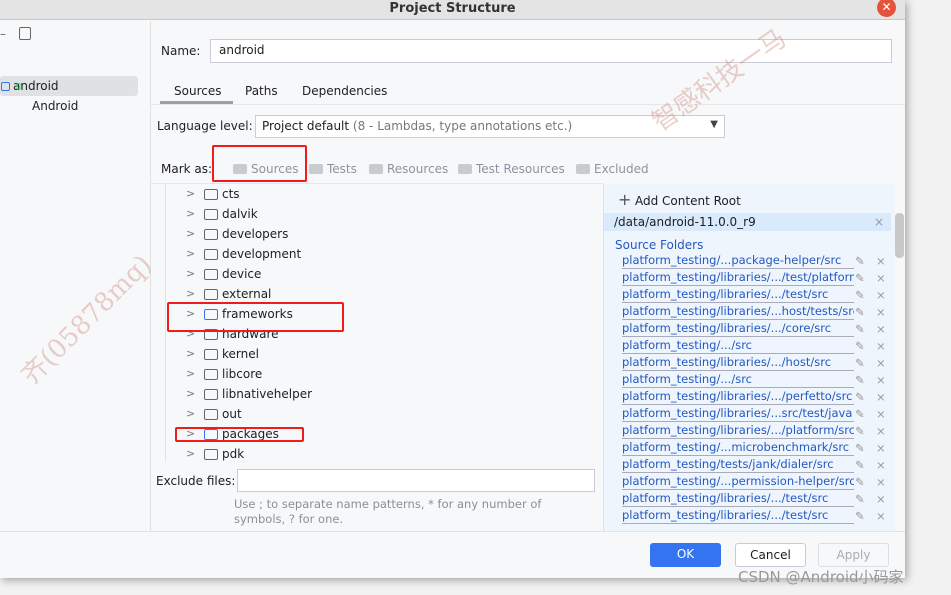 This screenshot has width=951, height=595. What do you see at coordinates (685, 555) in the screenshot?
I see `ok-button: OK` at bounding box center [685, 555].